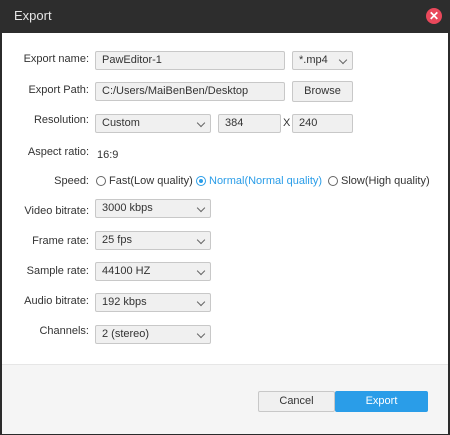  What do you see at coordinates (313, 60) in the screenshot?
I see `format-value: *.mp4` at bounding box center [313, 60].